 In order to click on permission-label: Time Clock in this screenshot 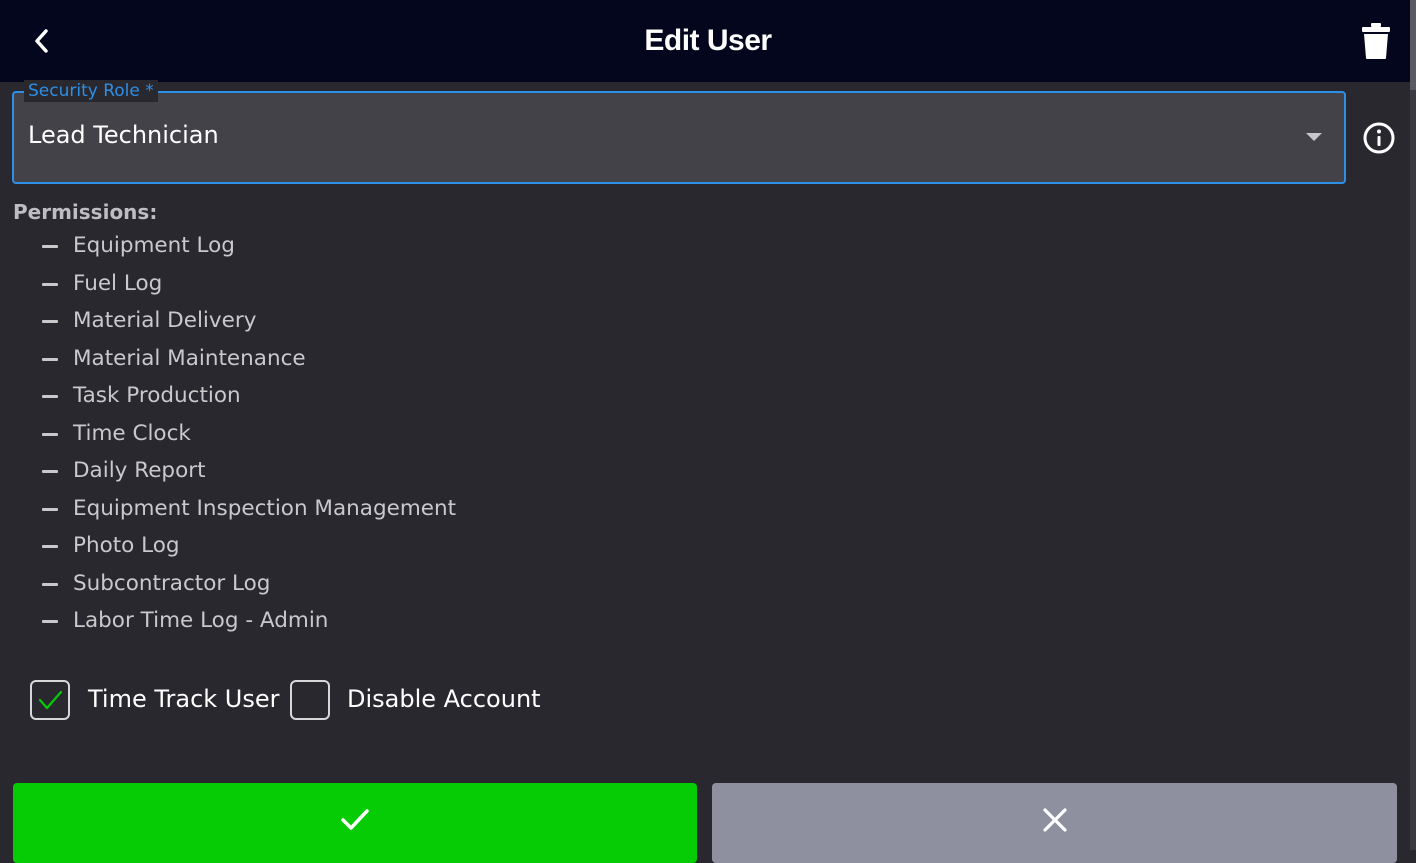, I will do `click(132, 433)`.